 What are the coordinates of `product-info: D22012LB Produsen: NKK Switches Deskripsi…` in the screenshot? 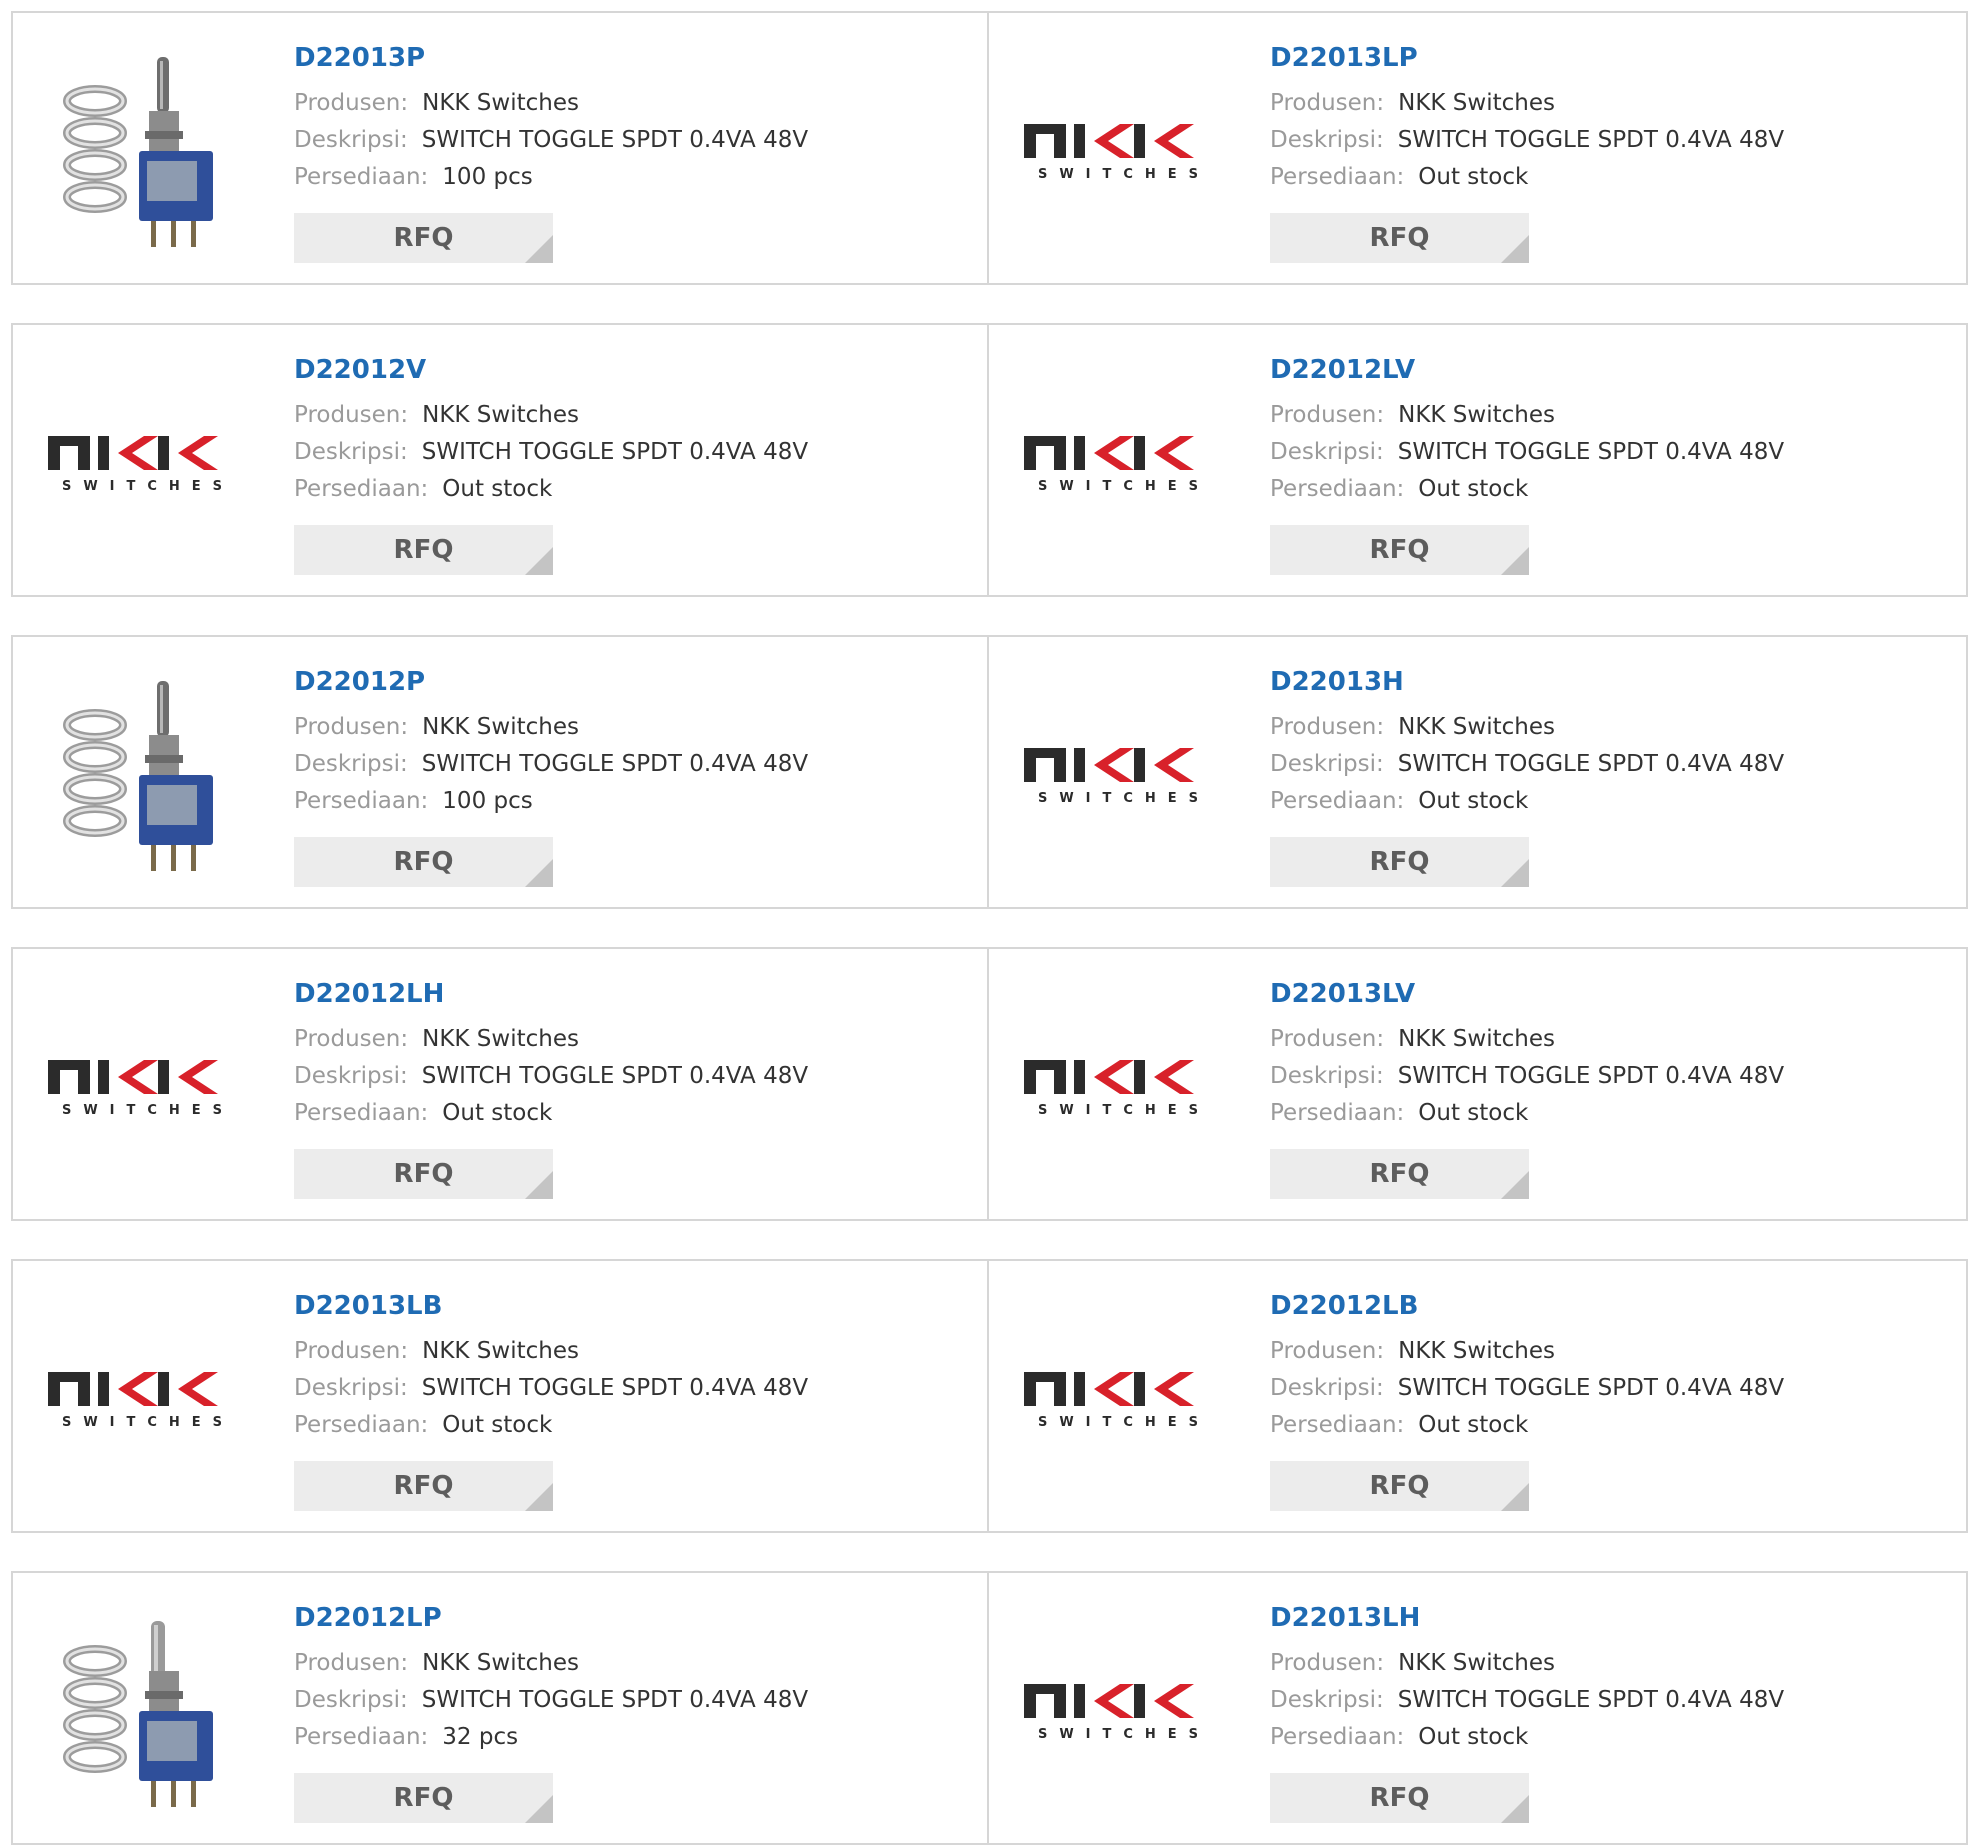 It's located at (1527, 1367).